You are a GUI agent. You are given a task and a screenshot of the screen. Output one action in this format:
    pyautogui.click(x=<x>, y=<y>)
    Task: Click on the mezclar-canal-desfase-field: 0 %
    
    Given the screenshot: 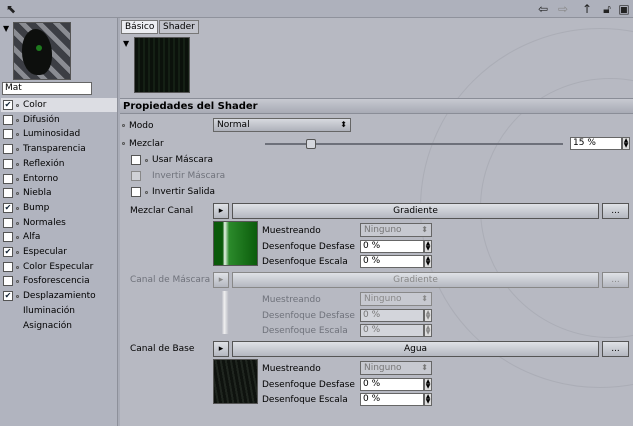 What is the action you would take?
    pyautogui.click(x=392, y=246)
    